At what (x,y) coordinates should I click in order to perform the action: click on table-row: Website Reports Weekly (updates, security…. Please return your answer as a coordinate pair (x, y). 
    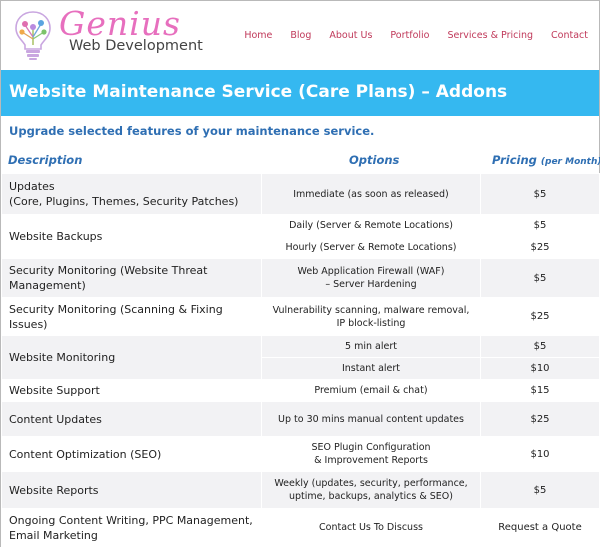
    Looking at the image, I should click on (300, 490).